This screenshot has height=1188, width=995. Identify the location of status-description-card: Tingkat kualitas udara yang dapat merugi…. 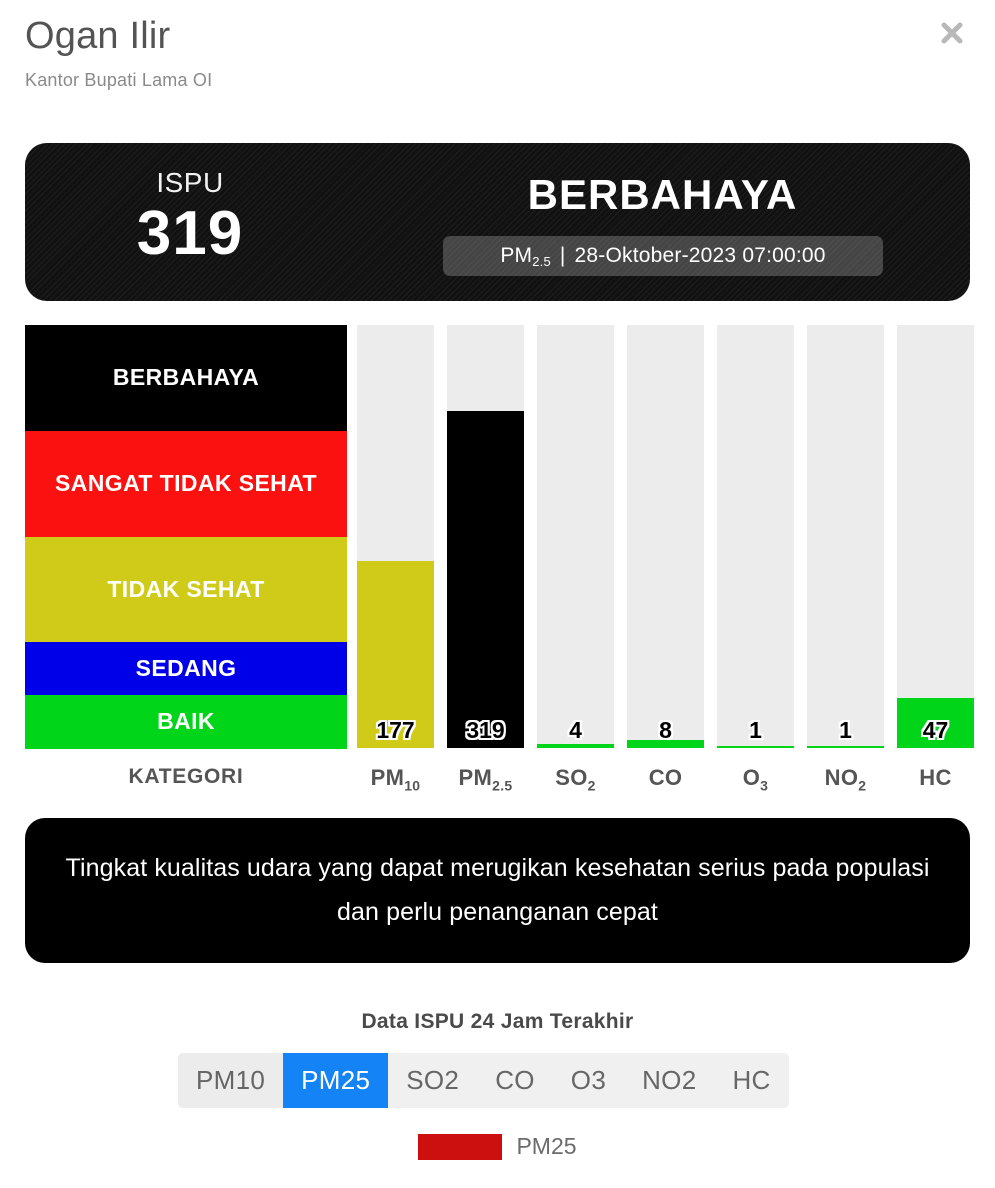
(497, 890).